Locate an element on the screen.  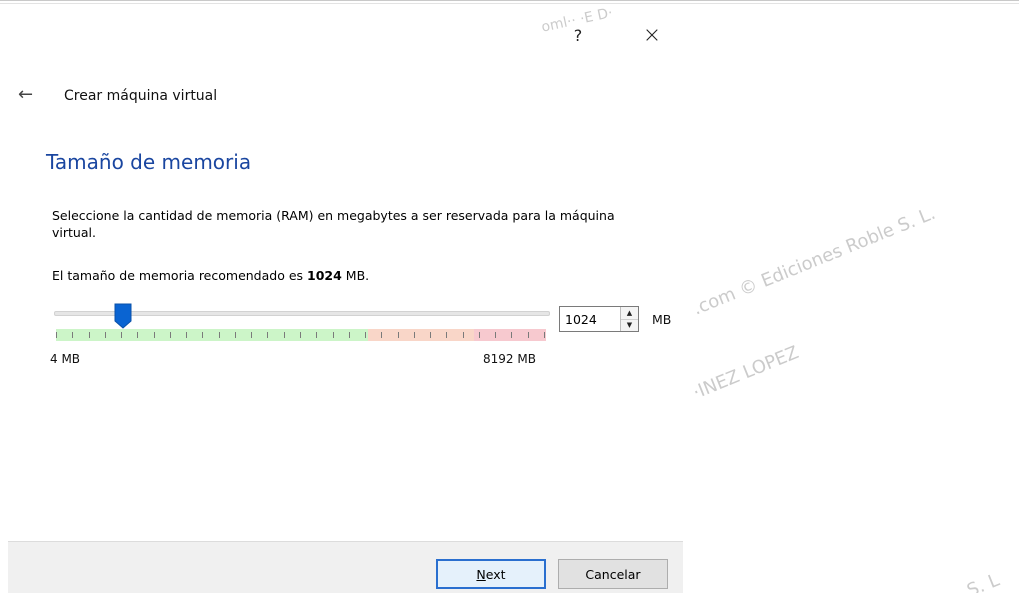
cancel-button-label: Cancelar is located at coordinates (613, 574).